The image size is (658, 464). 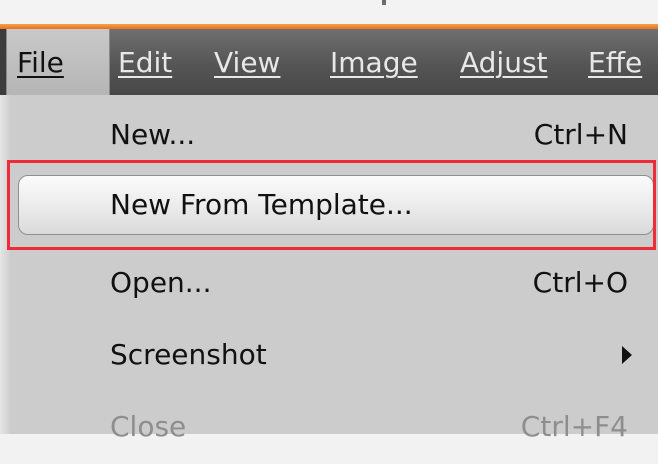 I want to click on menu-adjust: Adjust, so click(x=504, y=62).